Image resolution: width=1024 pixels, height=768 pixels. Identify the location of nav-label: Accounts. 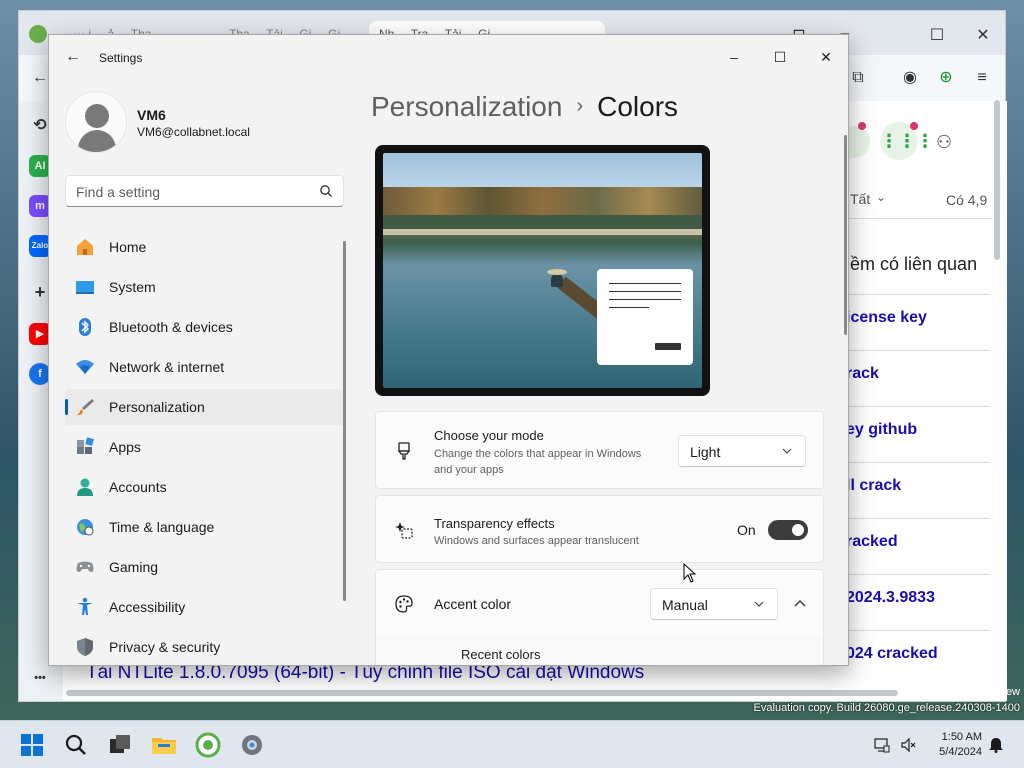
(138, 487).